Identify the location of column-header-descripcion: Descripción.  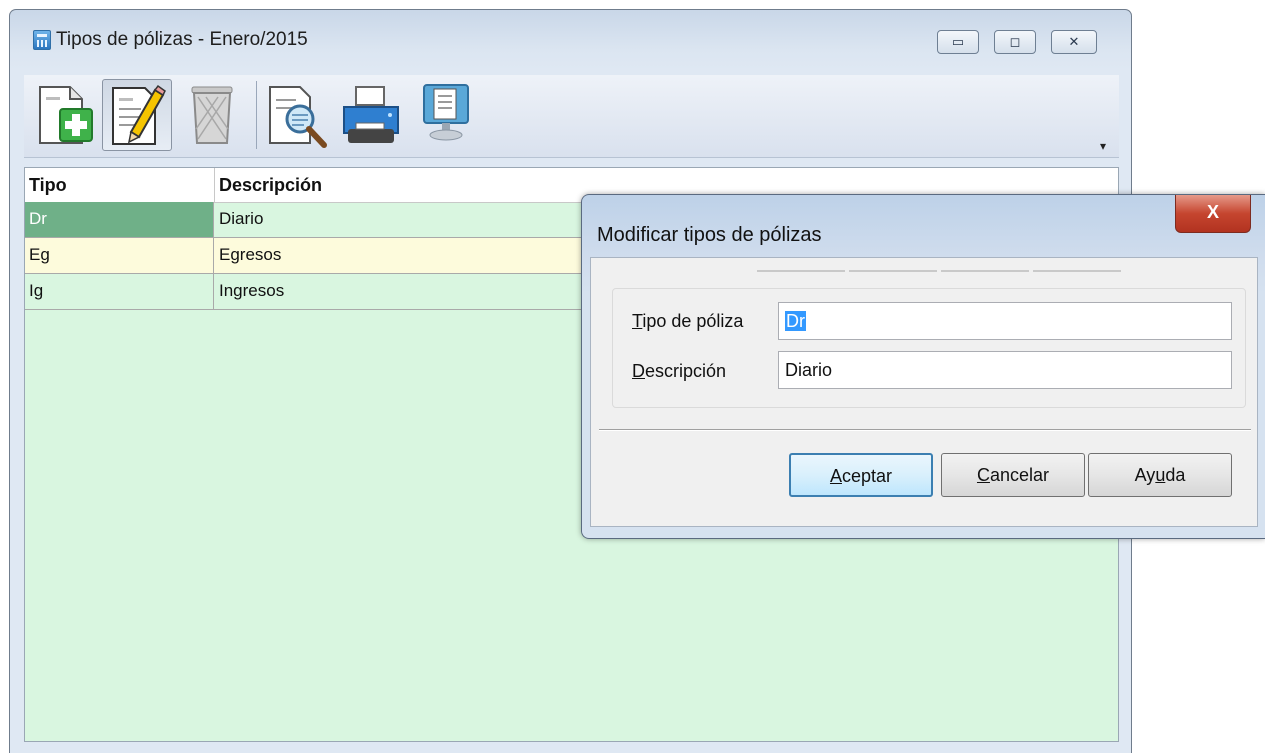
(270, 185).